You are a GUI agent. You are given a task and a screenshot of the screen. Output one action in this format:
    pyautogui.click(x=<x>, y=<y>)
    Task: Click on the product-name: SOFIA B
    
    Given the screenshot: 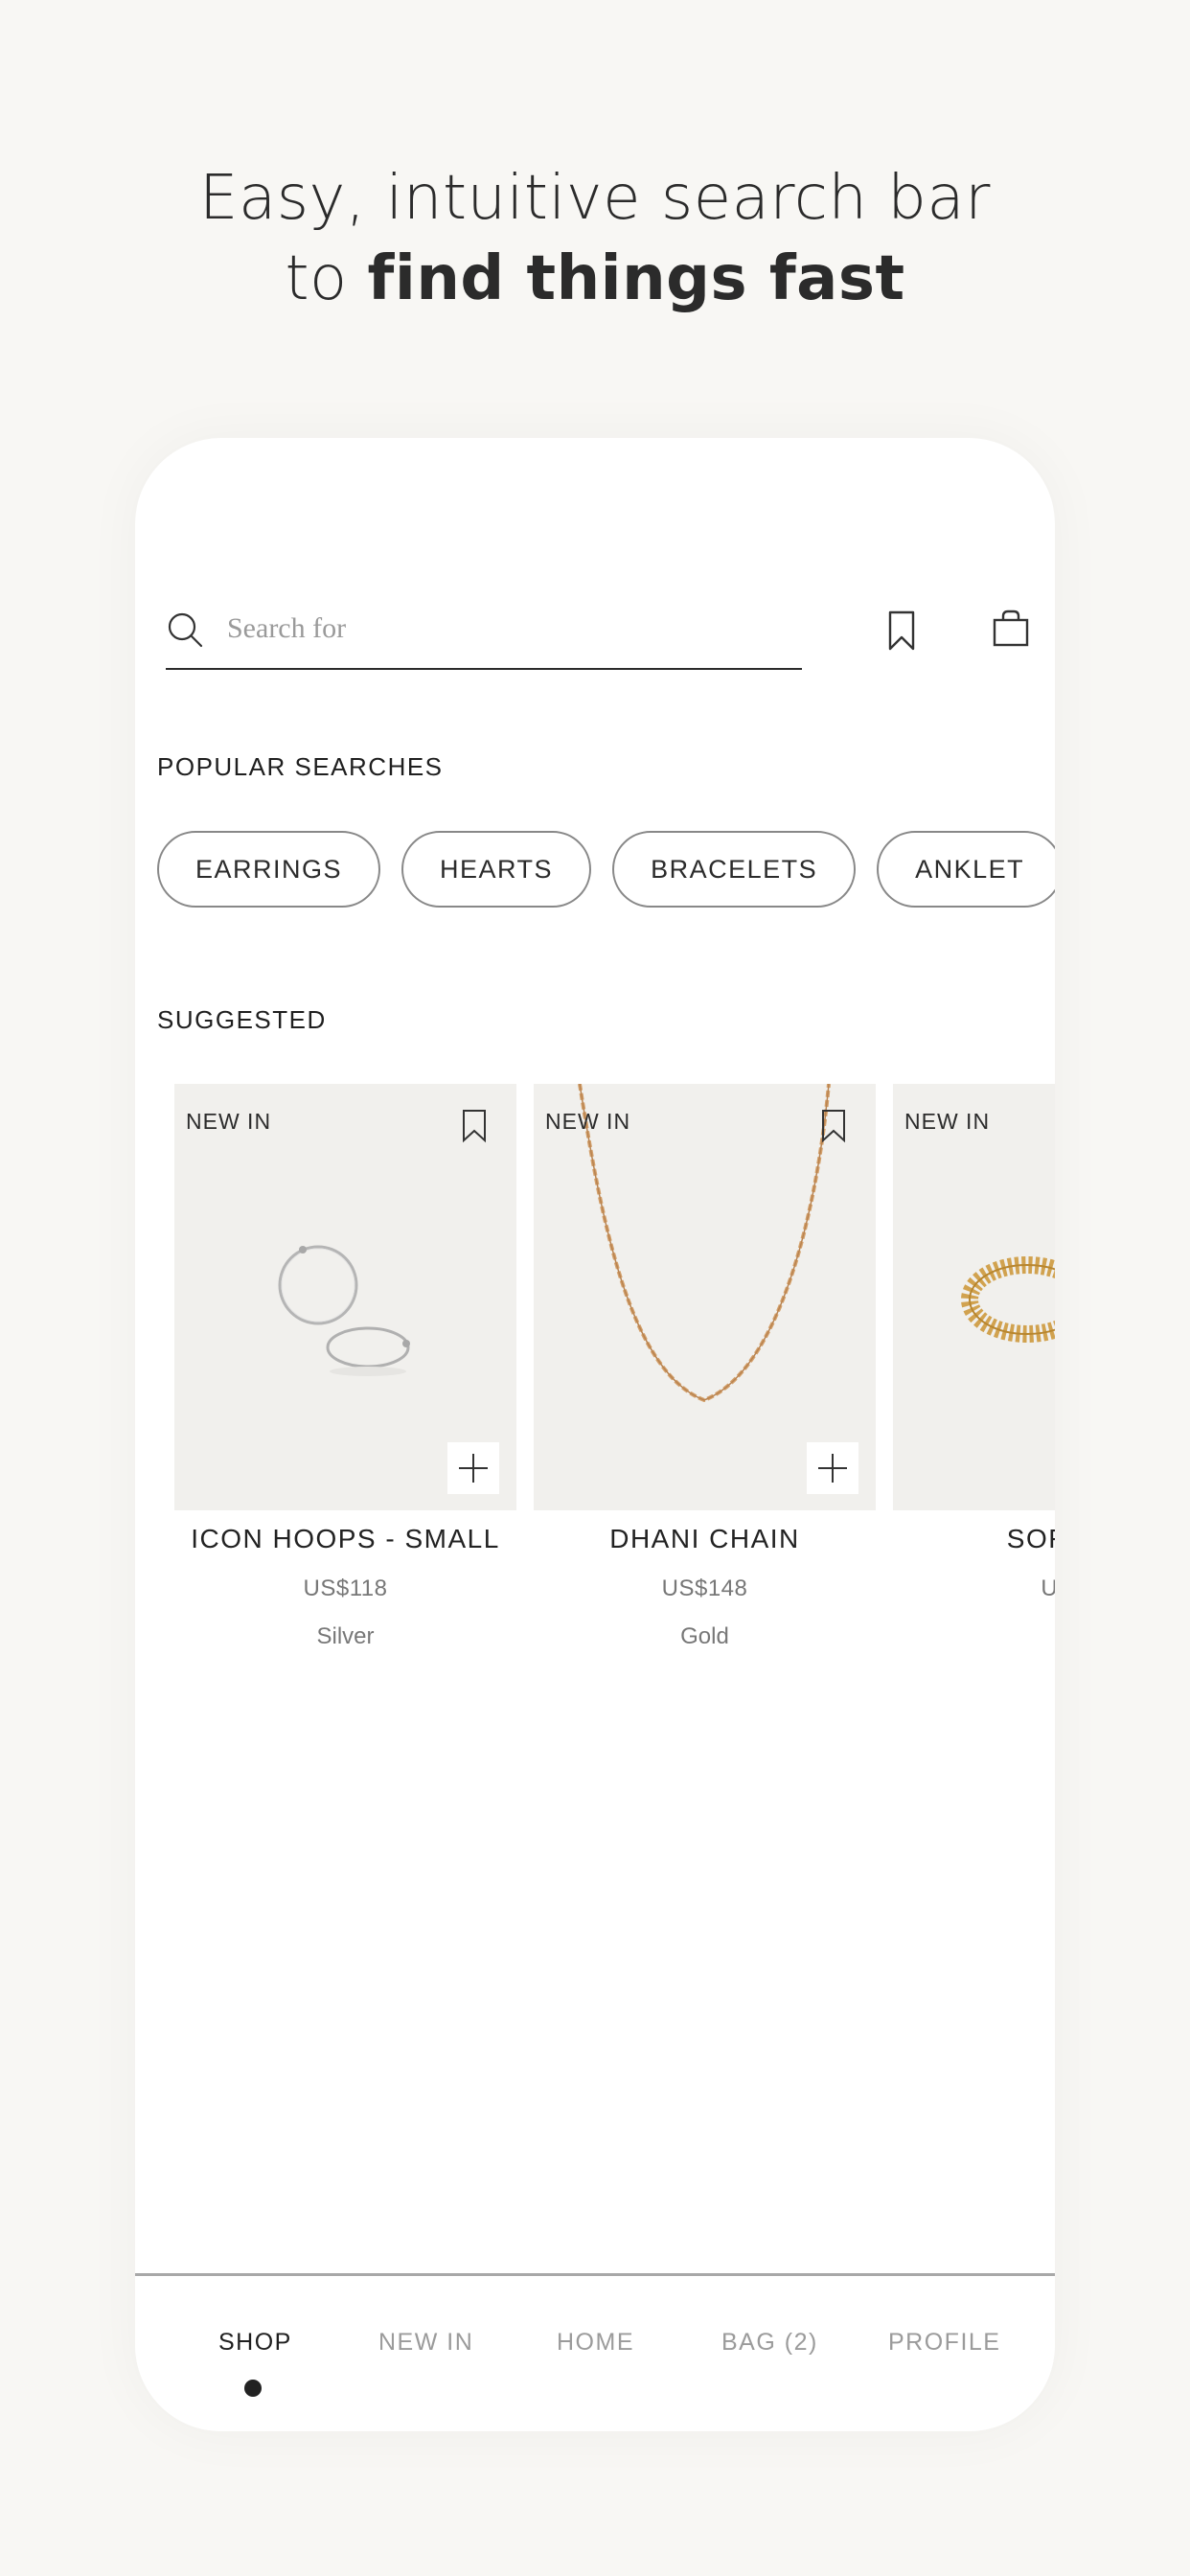 What is the action you would take?
    pyautogui.click(x=974, y=1539)
    